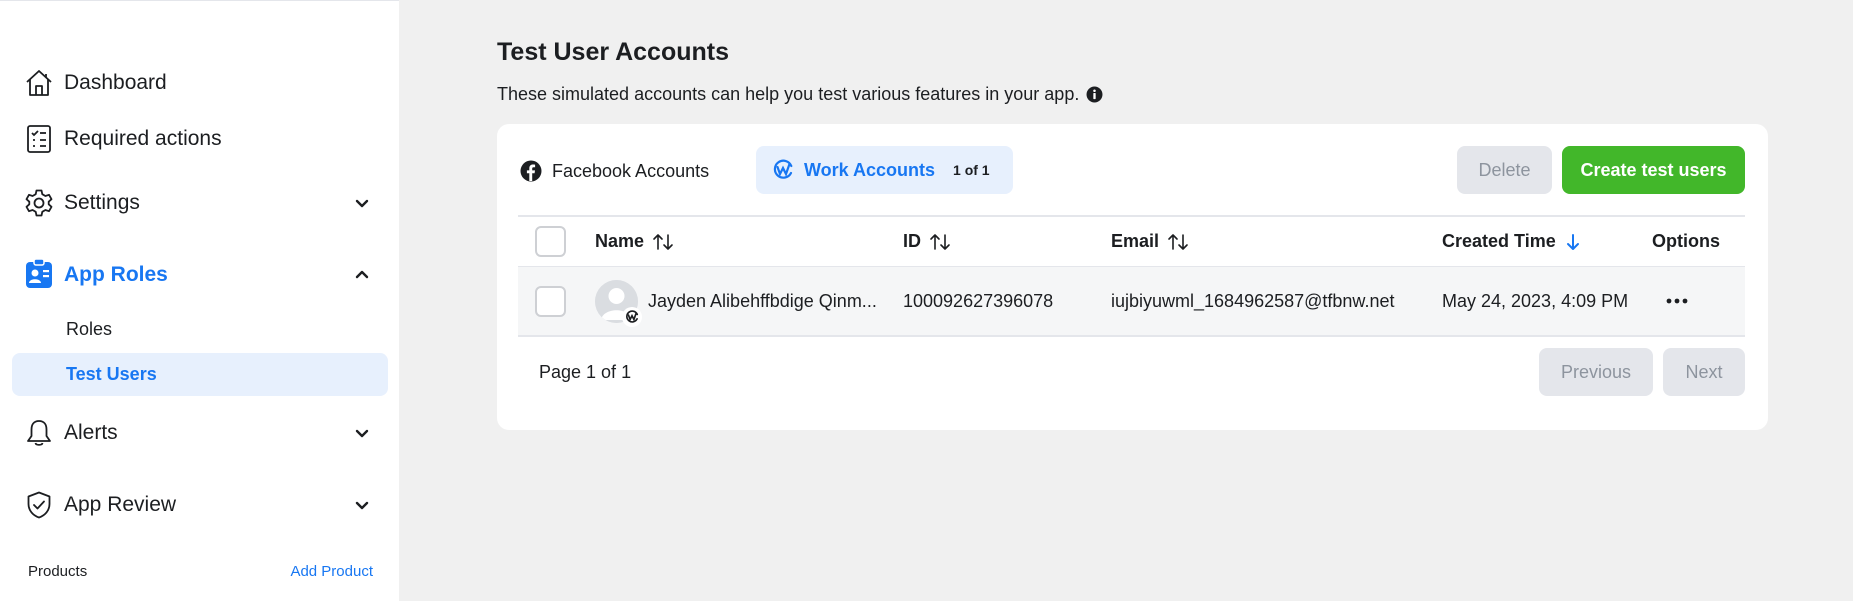 The width and height of the screenshot is (1853, 601). What do you see at coordinates (91, 432) in the screenshot?
I see `sidebar-item-label: Alerts` at bounding box center [91, 432].